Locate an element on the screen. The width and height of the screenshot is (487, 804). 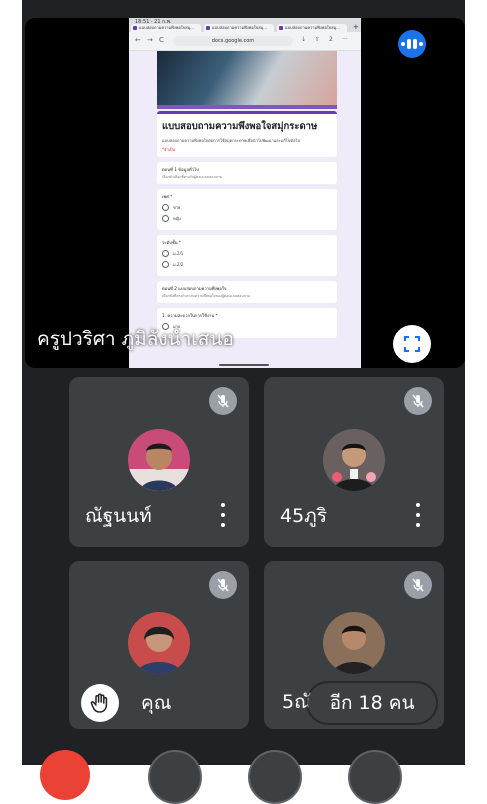
radio-option: ชาย is located at coordinates (247, 207).